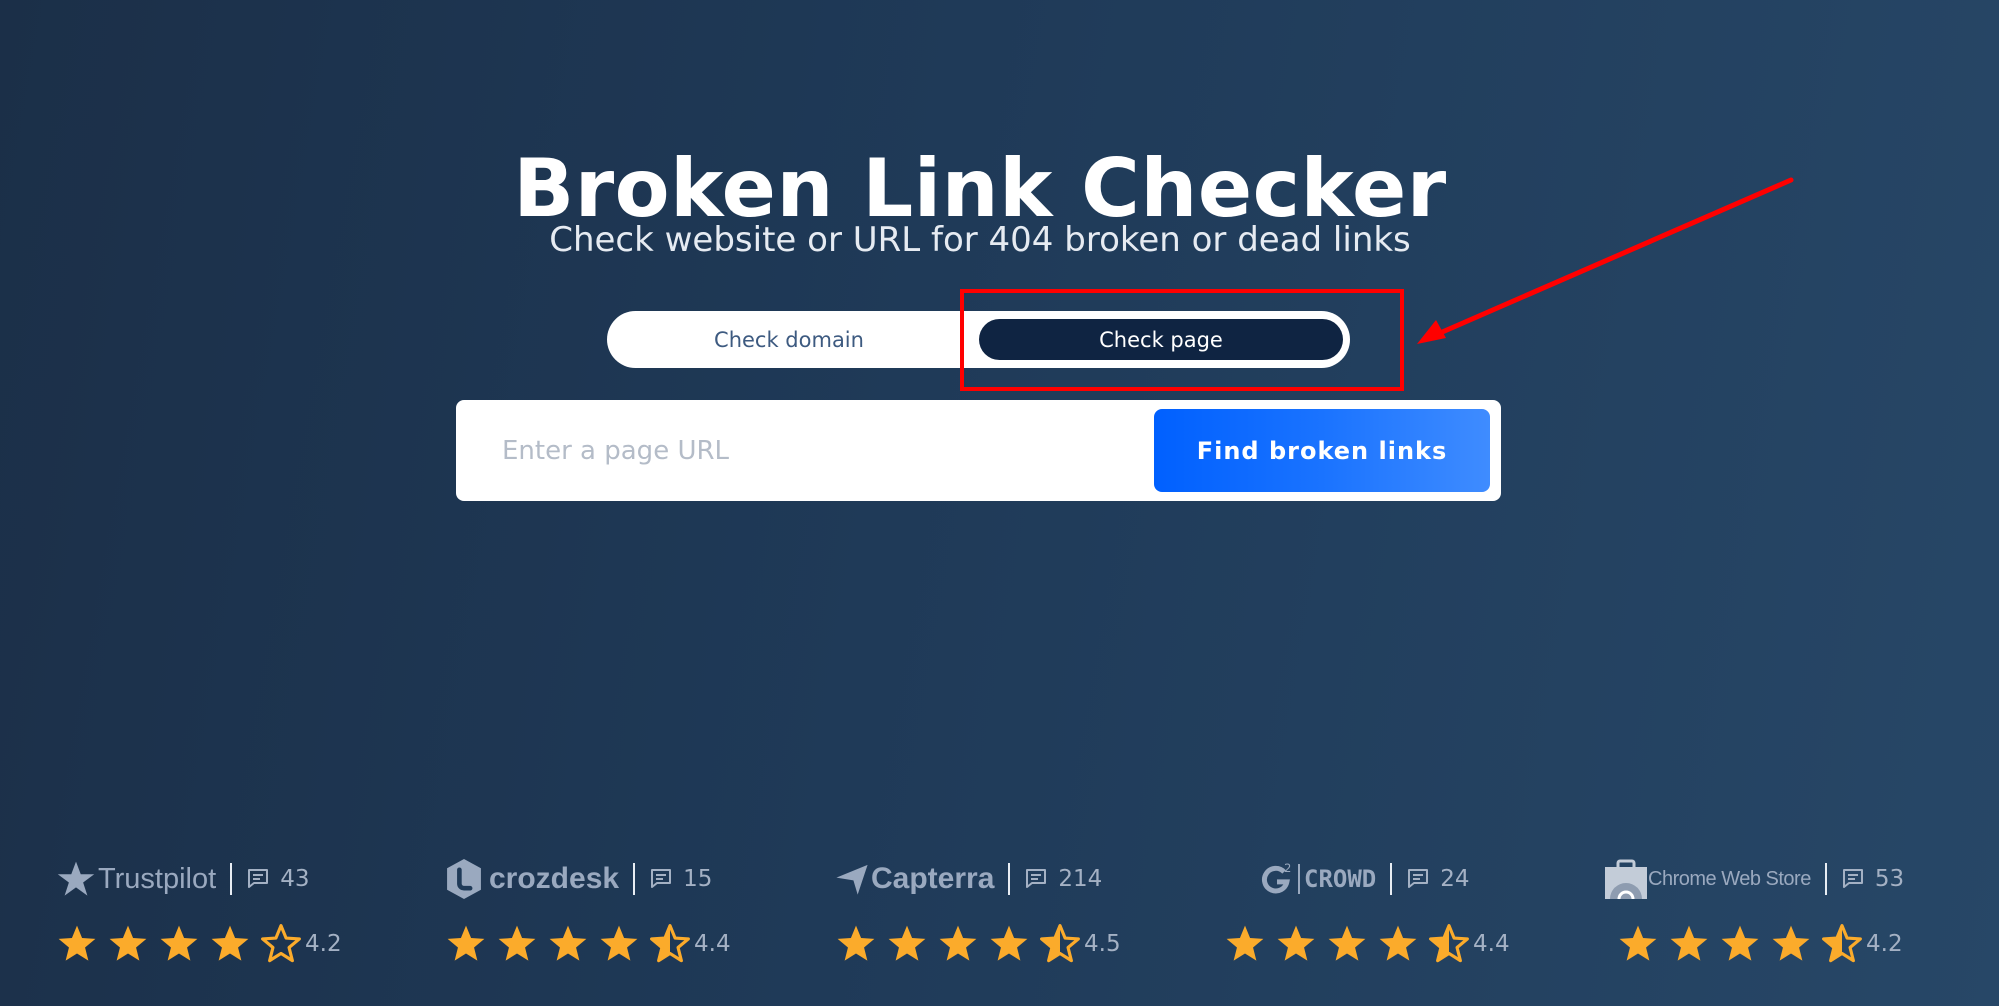 This screenshot has width=1999, height=1006. What do you see at coordinates (76, 878) in the screenshot?
I see `trustpilot-star-icon` at bounding box center [76, 878].